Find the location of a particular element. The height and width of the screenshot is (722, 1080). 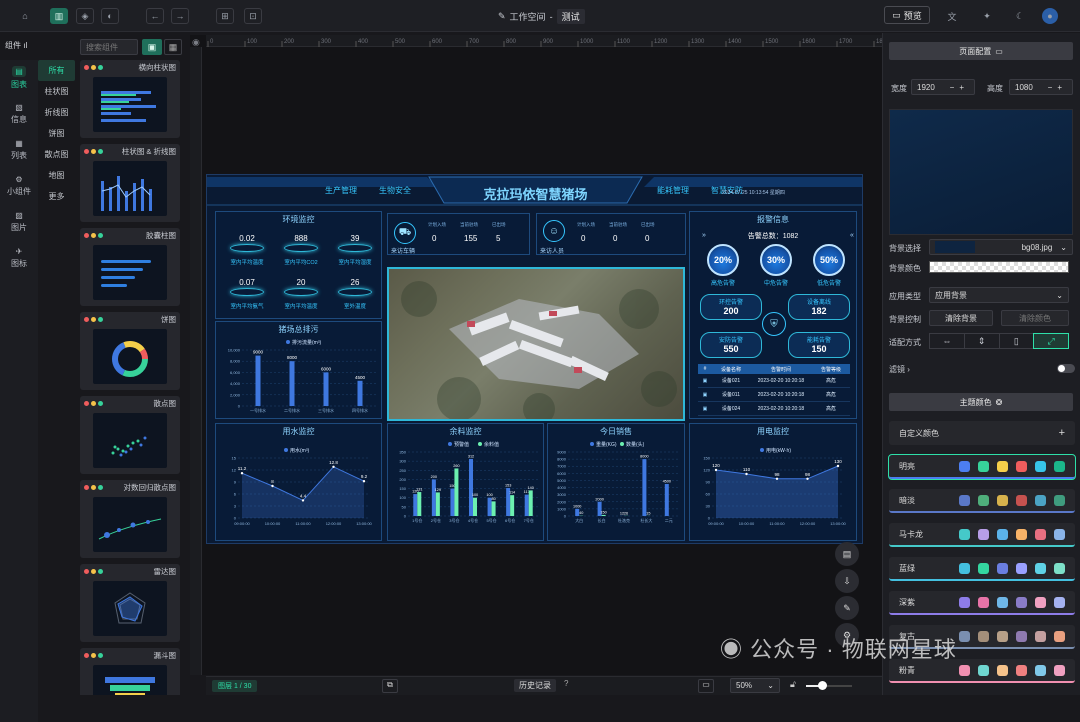

clear-bg-button: 清除背景 is located at coordinates (961, 318).